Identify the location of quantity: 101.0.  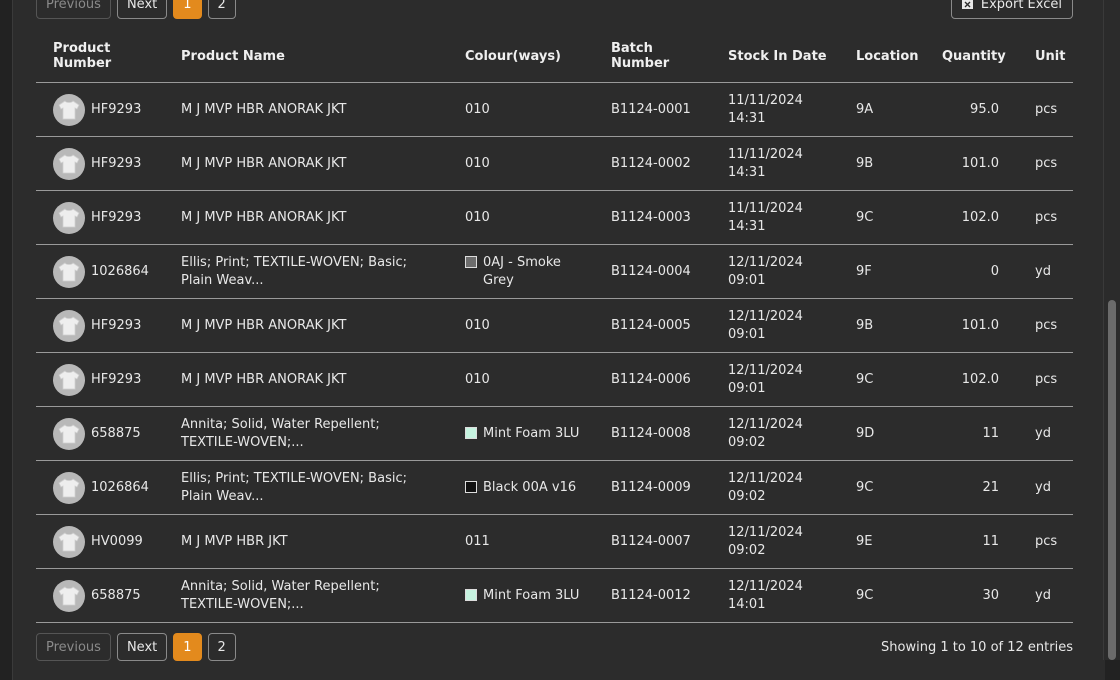
(962, 325).